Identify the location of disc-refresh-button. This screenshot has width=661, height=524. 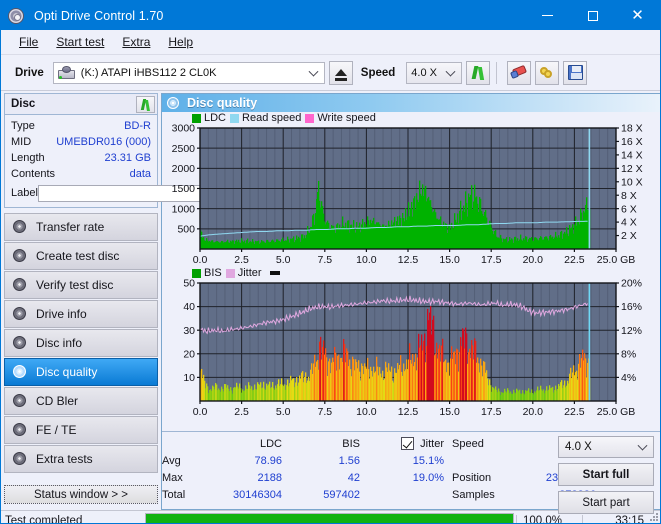
(145, 104).